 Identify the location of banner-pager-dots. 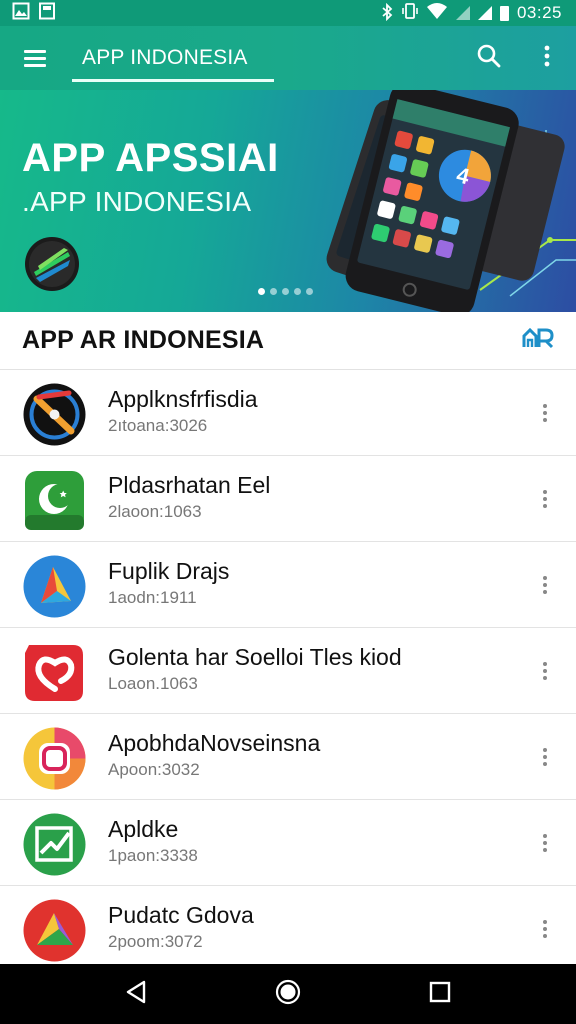
(285, 291).